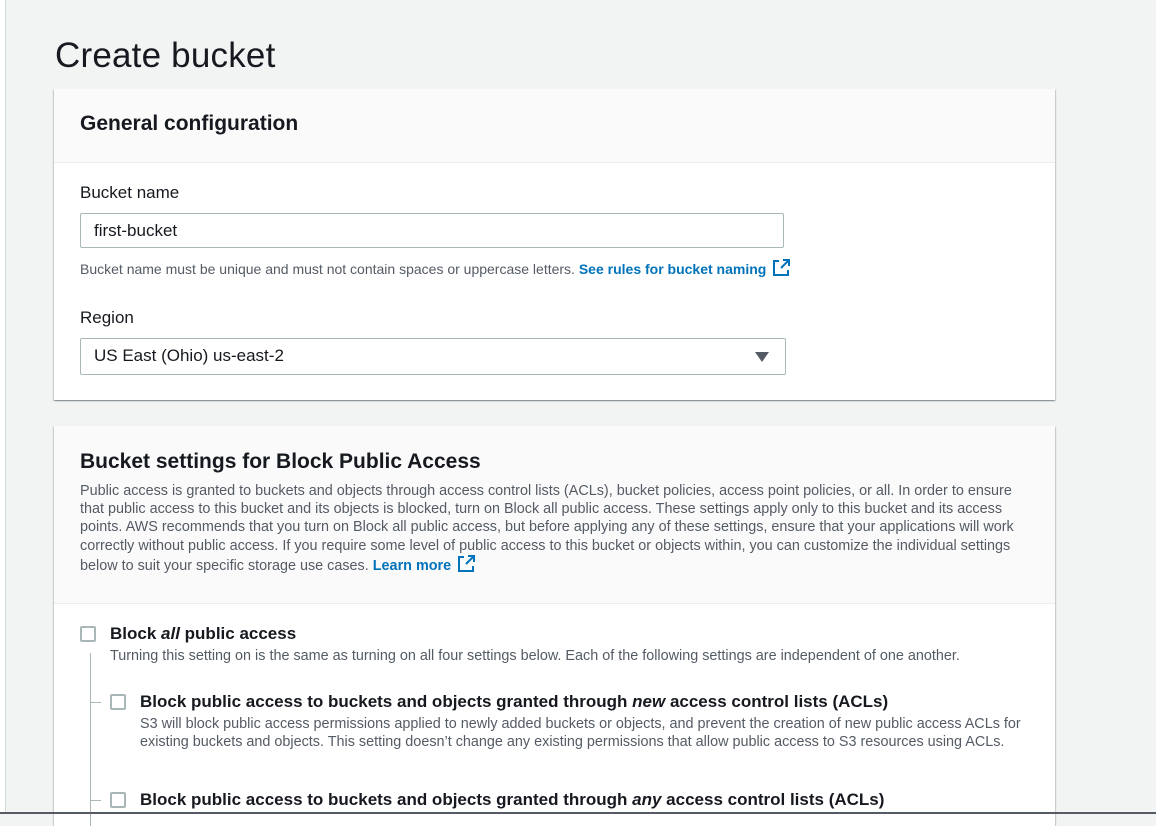 This screenshot has width=1156, height=826. Describe the element at coordinates (107, 317) in the screenshot. I see `region-label: Region` at that location.